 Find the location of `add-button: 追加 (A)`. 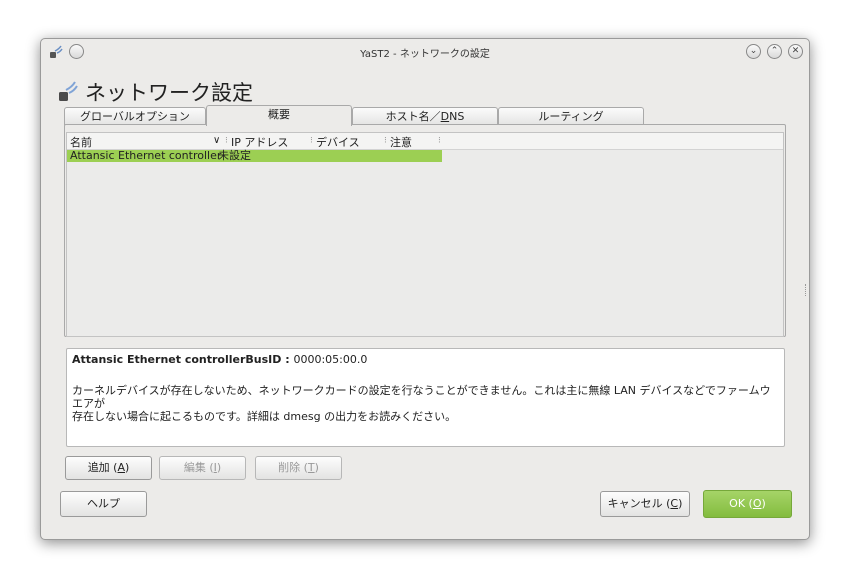

add-button: 追加 (A) is located at coordinates (108, 468).